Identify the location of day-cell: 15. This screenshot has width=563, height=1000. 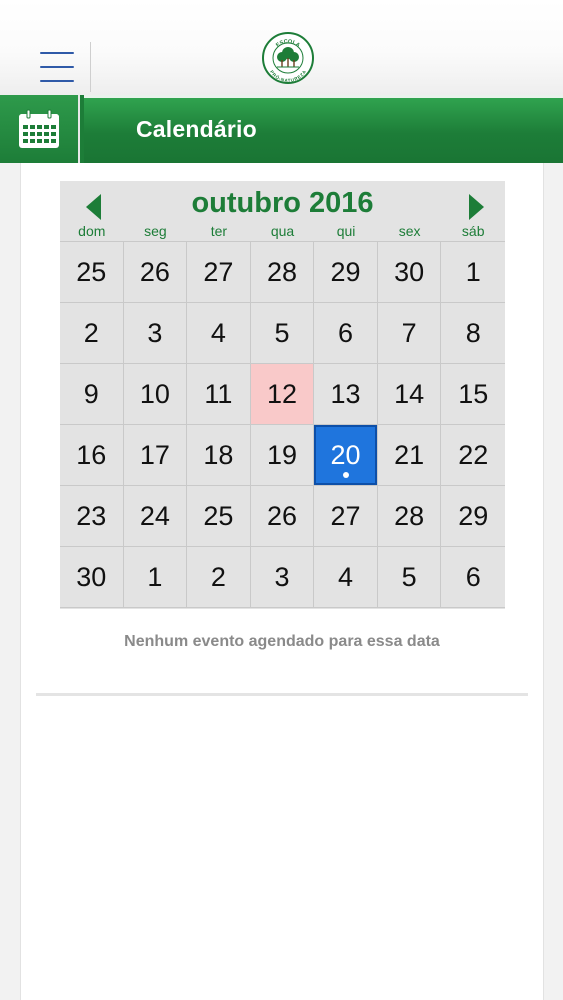
(473, 394).